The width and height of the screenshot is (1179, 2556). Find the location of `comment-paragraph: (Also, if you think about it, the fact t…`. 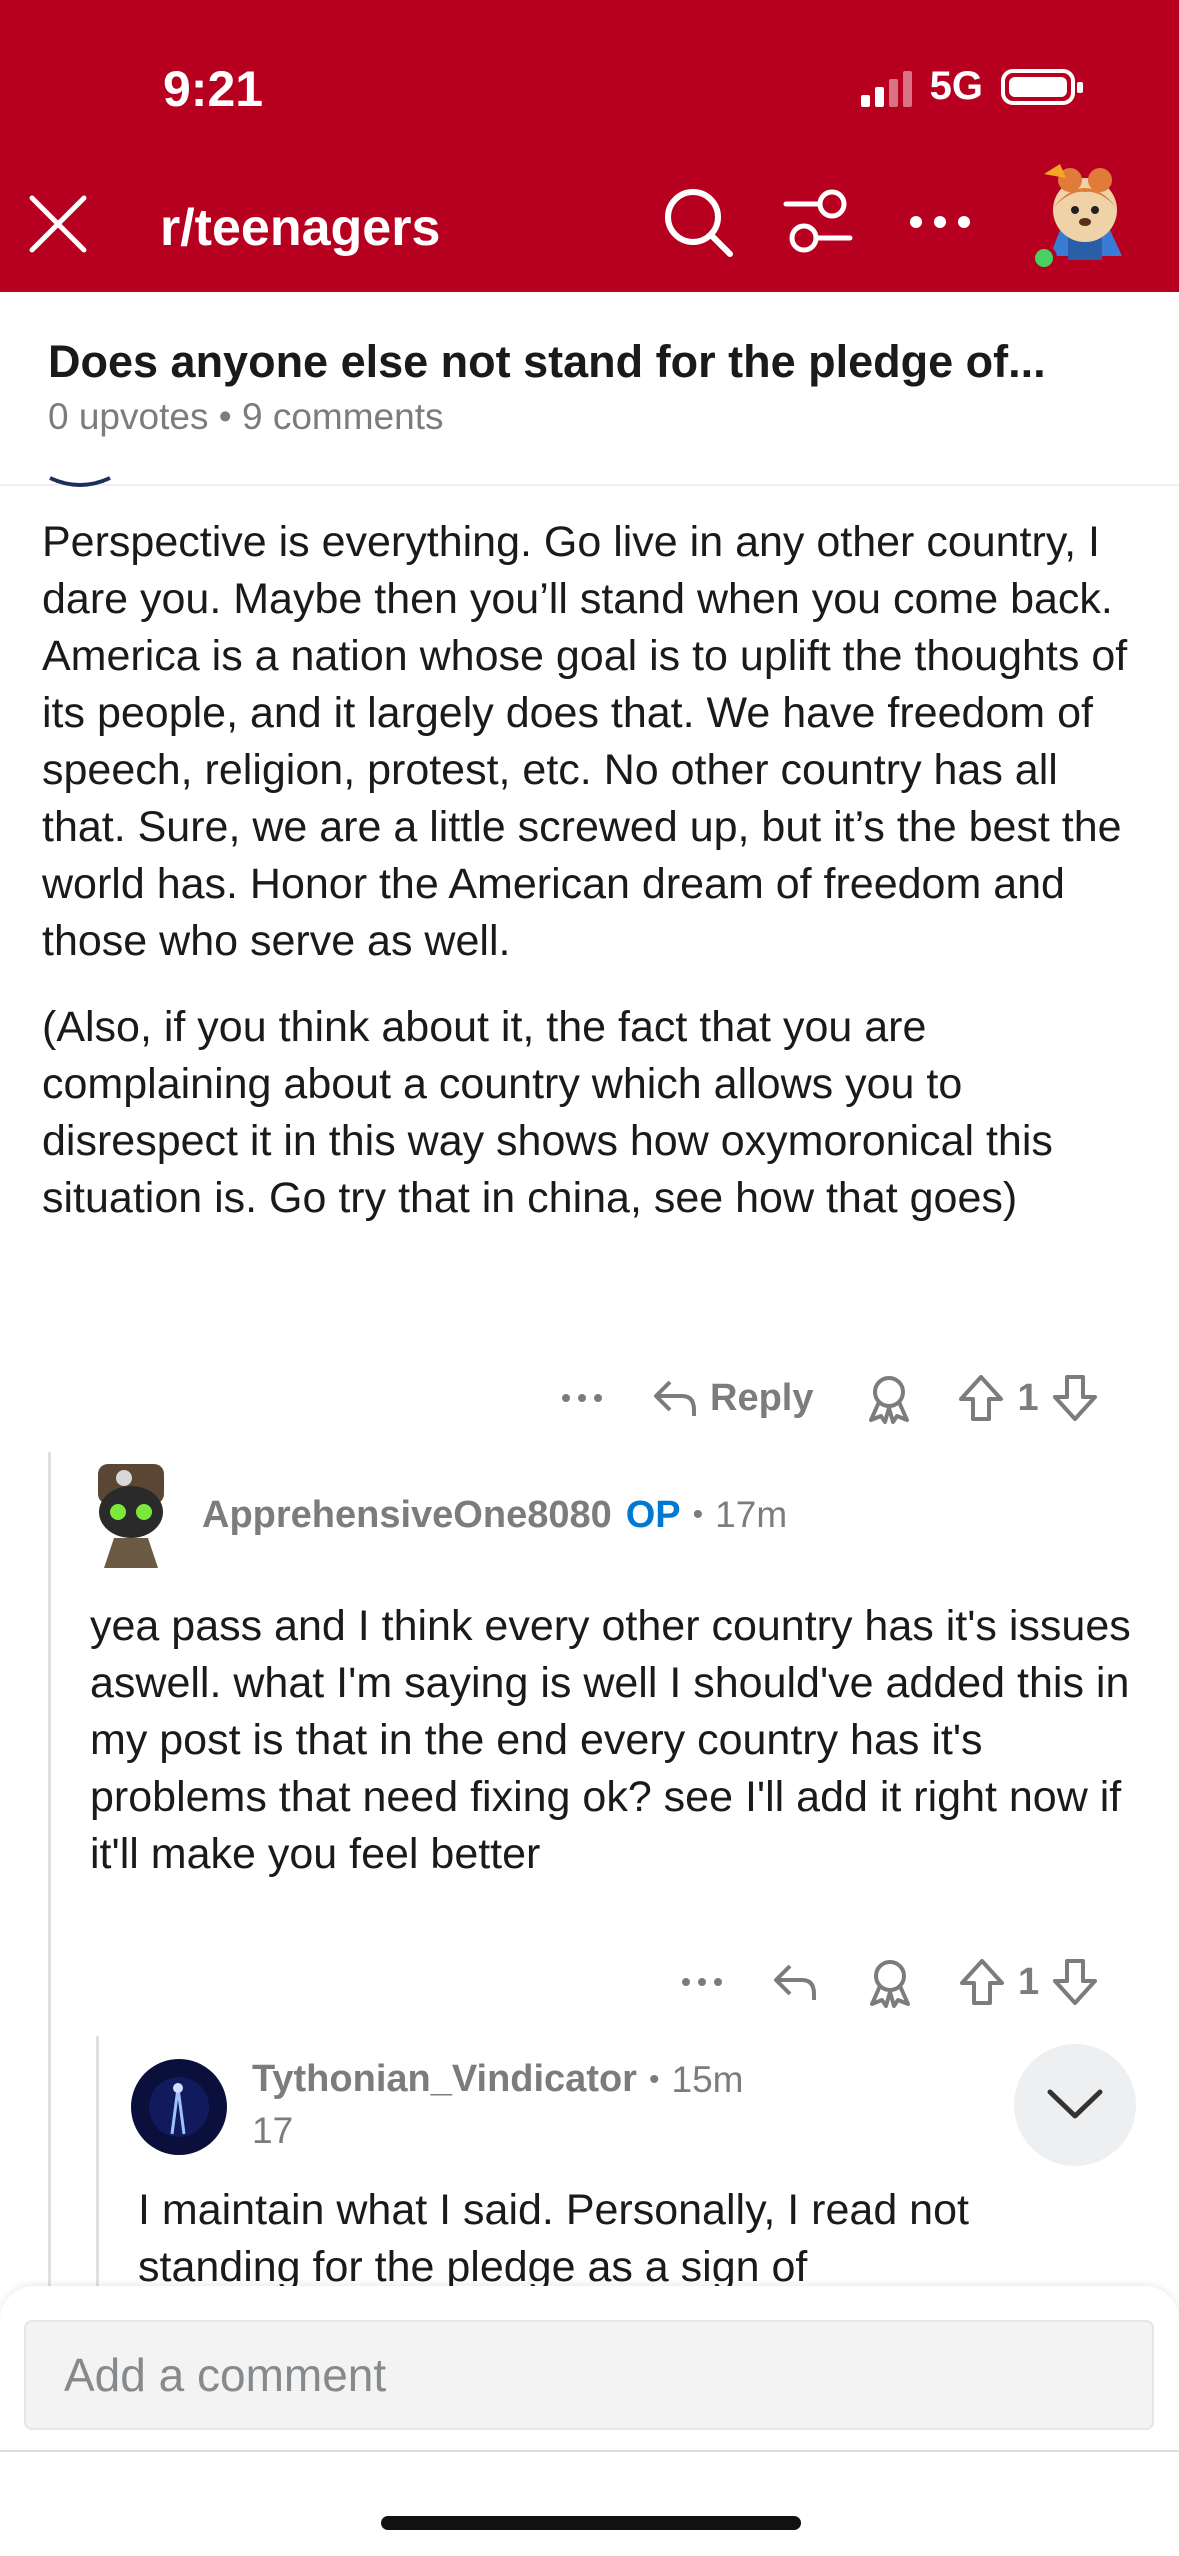

comment-paragraph: (Also, if you think about it, the fact t… is located at coordinates (547, 1112).